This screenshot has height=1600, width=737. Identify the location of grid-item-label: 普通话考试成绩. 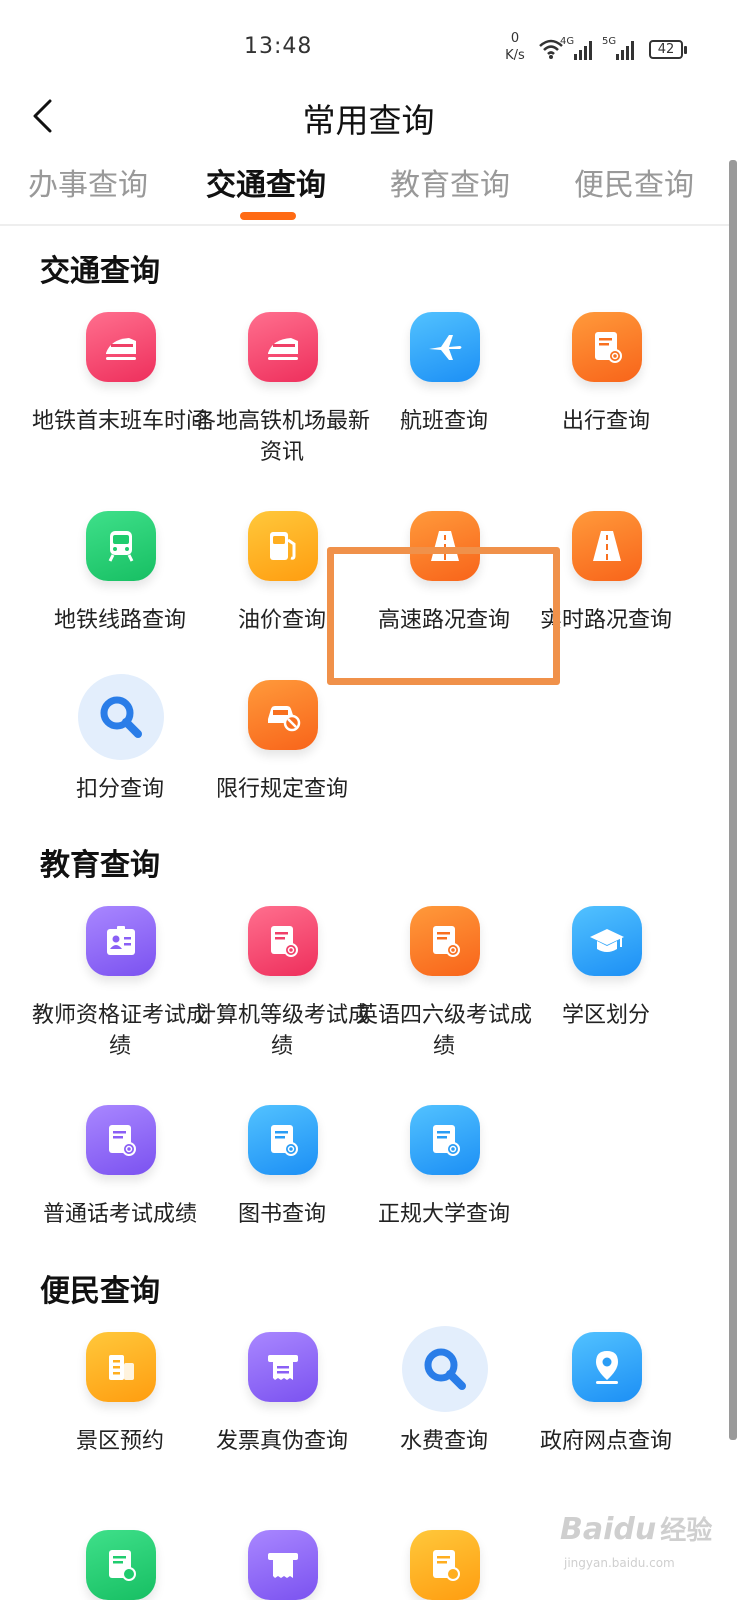
(119, 1214).